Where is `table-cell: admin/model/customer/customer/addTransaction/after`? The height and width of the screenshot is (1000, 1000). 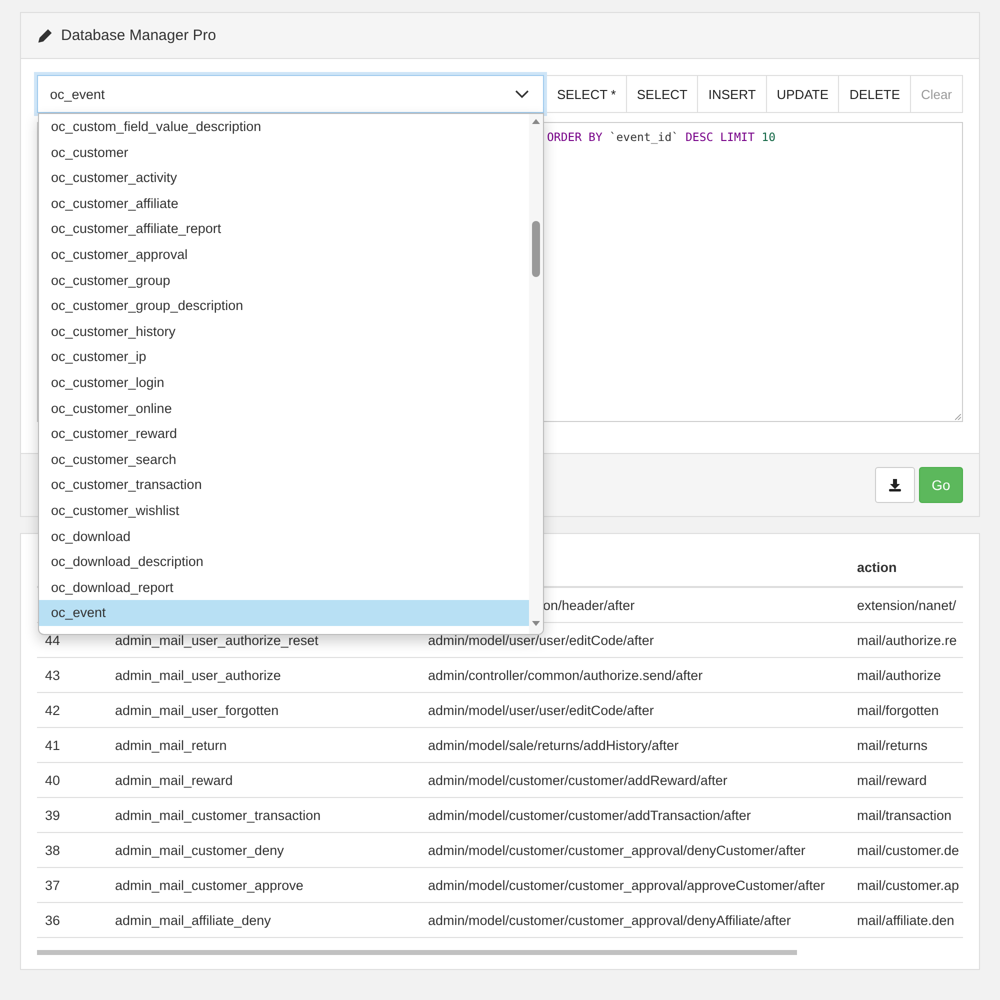
table-cell: admin/model/customer/customer/addTransaction/after is located at coordinates (589, 815).